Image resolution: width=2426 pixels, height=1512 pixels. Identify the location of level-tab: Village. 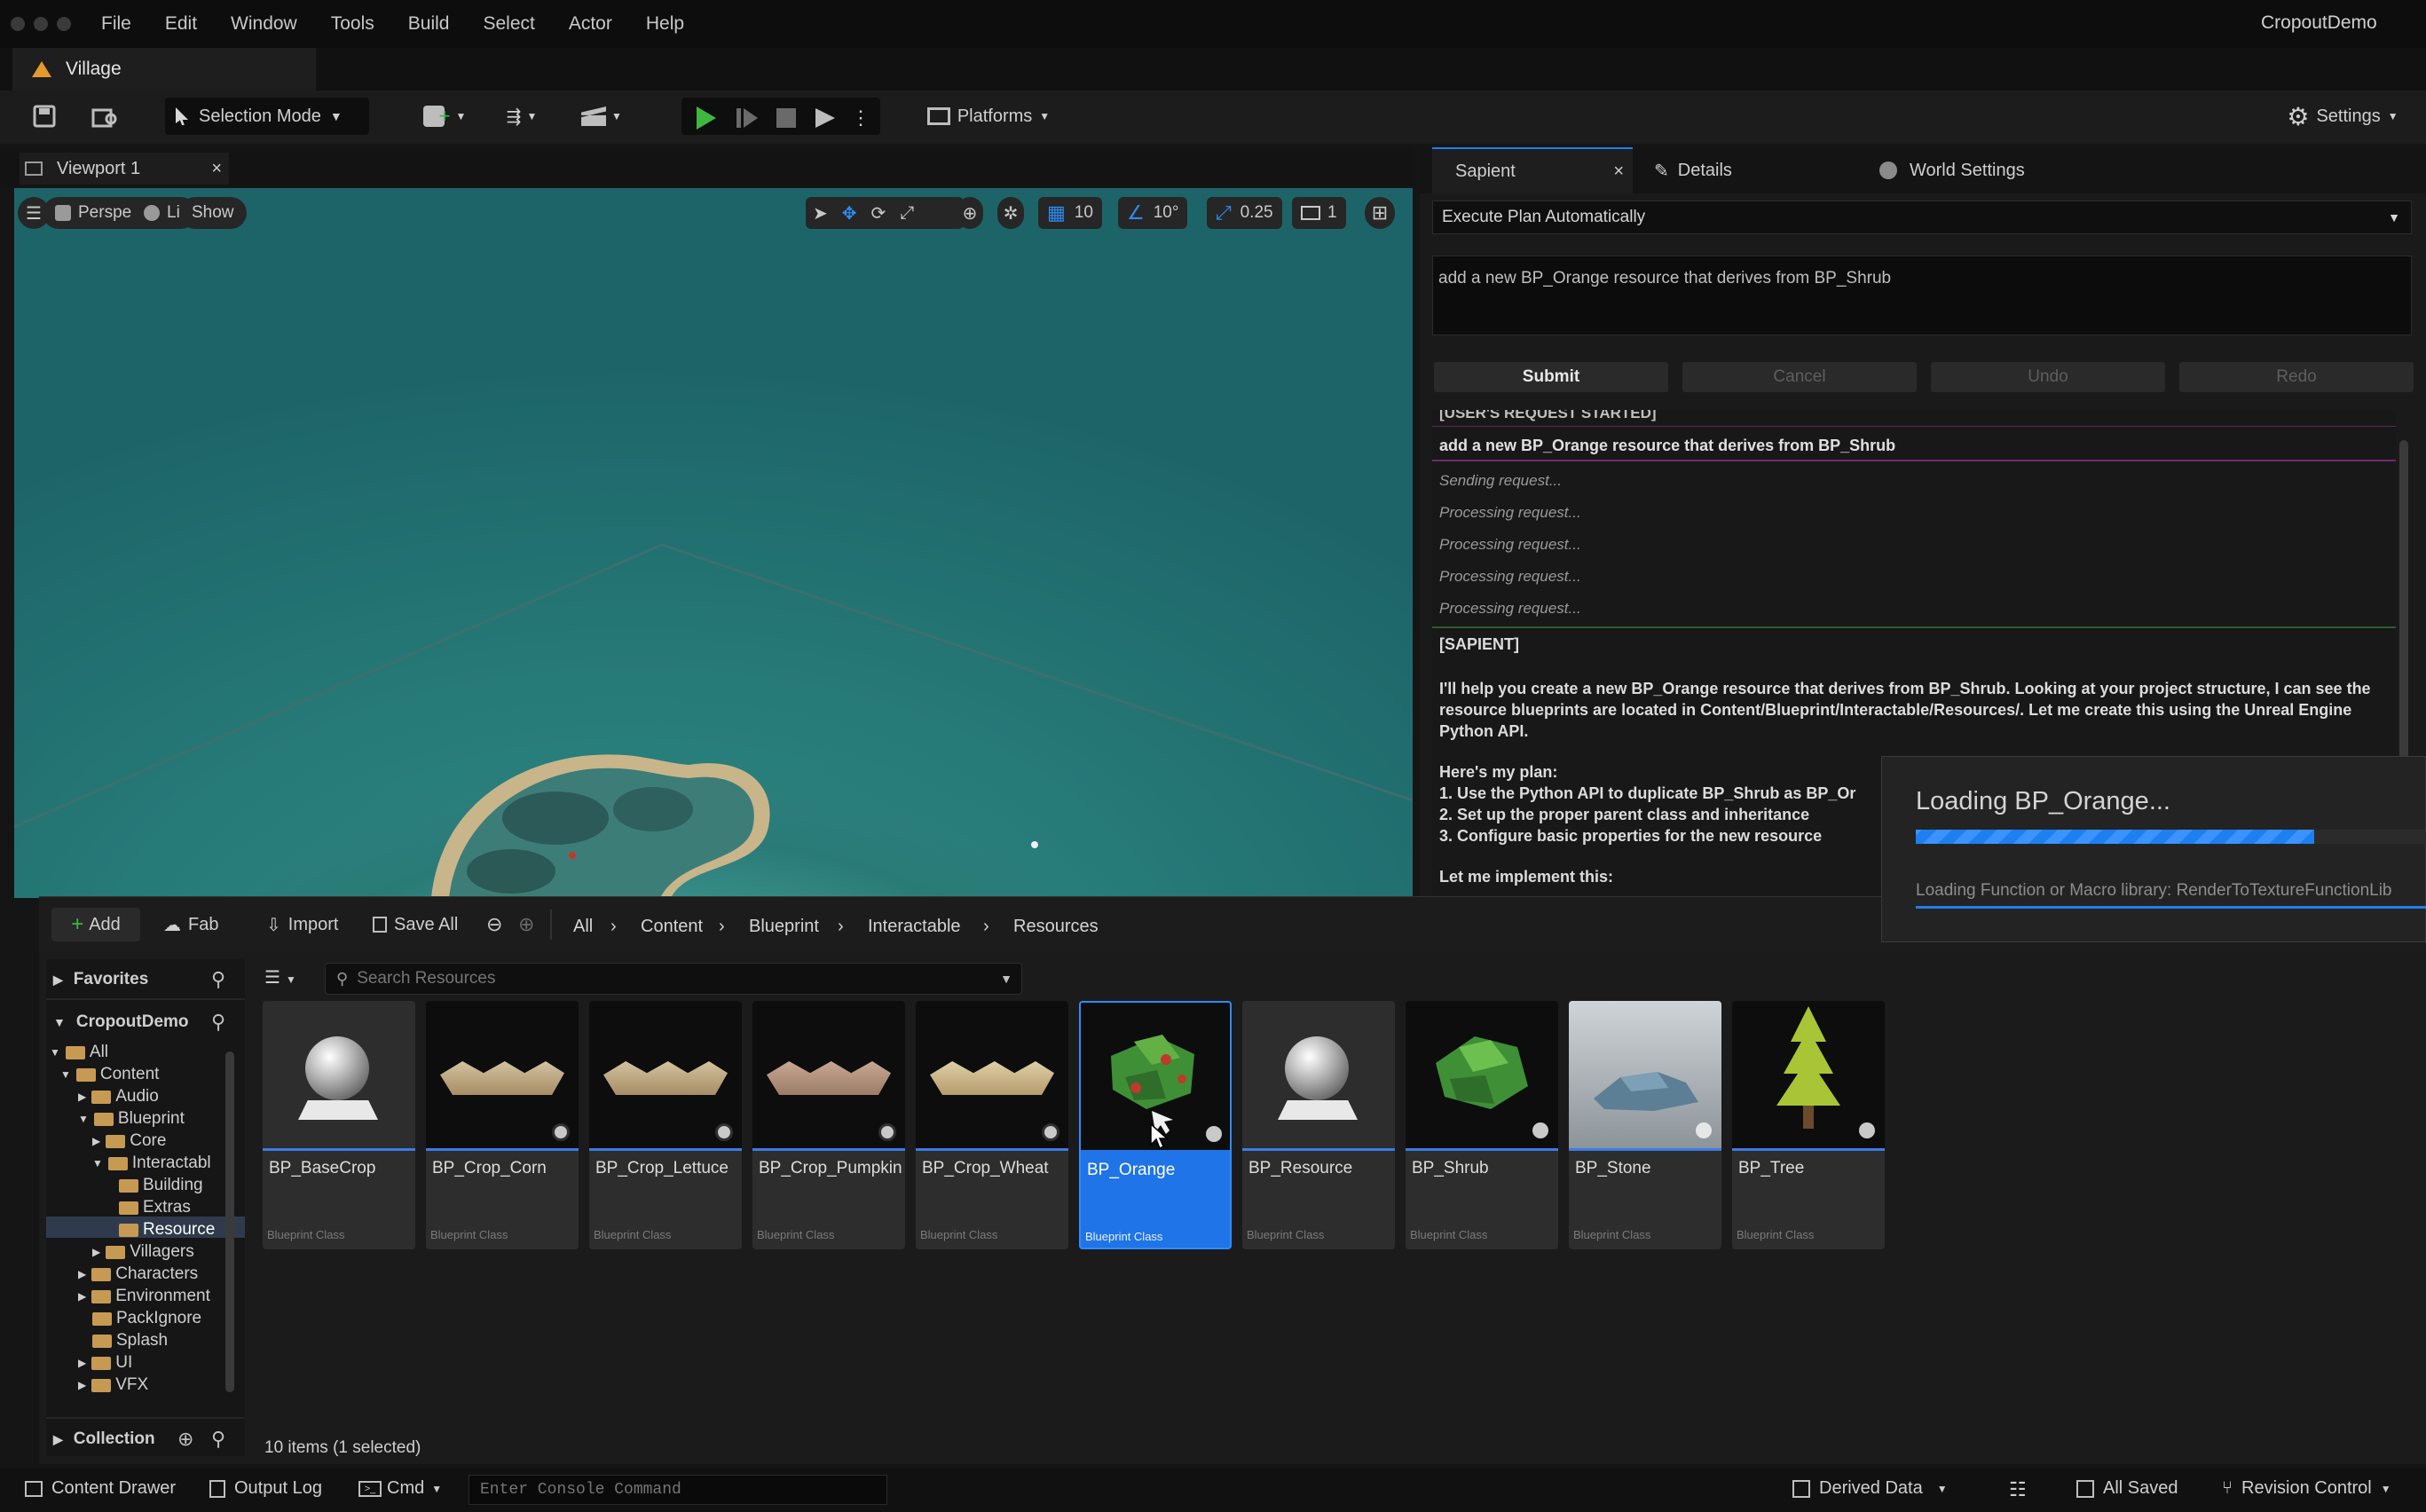
(164, 69).